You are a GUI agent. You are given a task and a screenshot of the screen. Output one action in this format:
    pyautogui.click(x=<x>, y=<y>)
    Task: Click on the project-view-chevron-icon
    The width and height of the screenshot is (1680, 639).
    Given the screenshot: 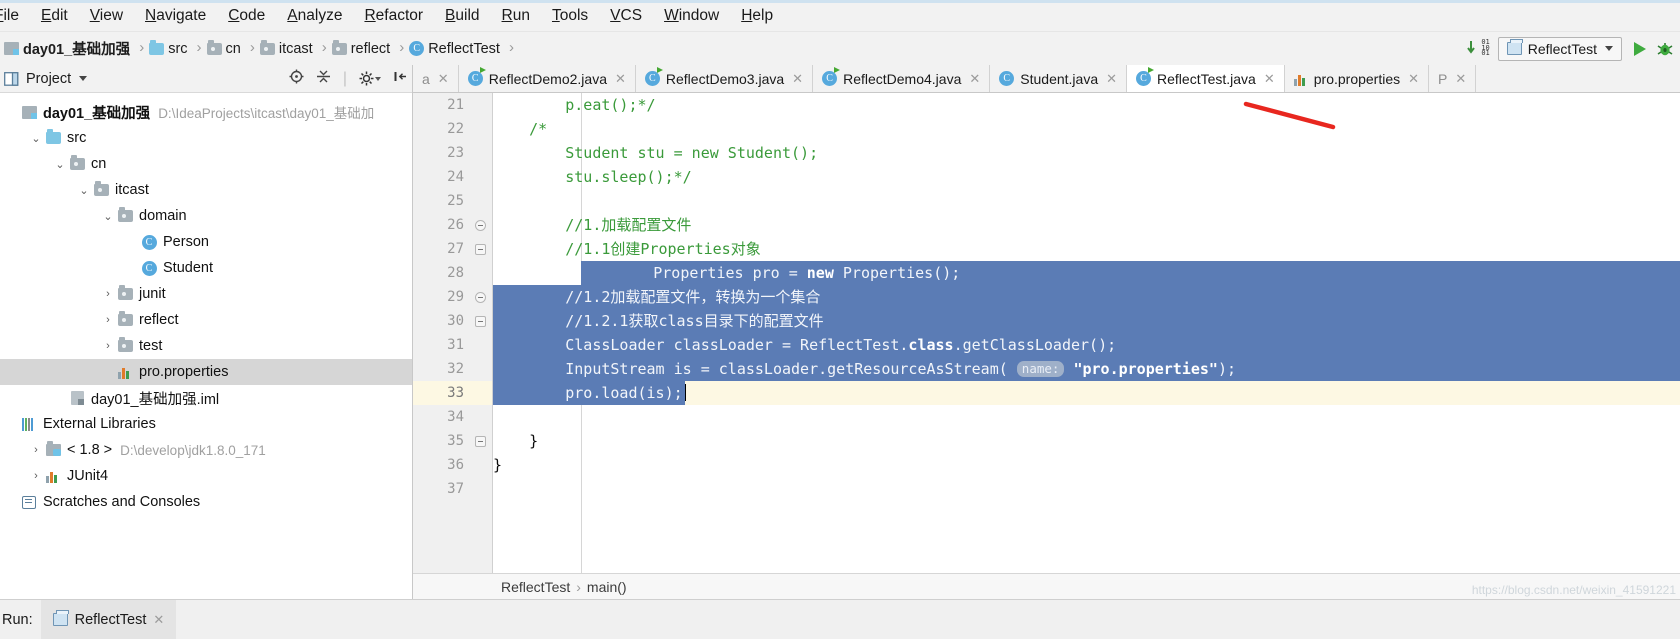 What is the action you would take?
    pyautogui.click(x=83, y=78)
    